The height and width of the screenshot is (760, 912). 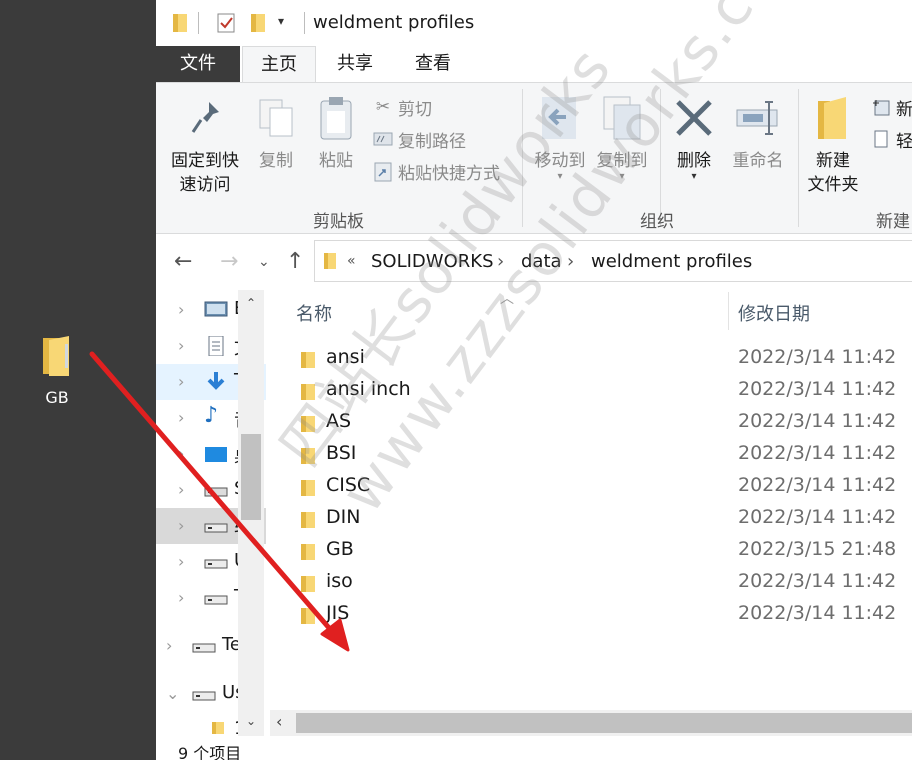 What do you see at coordinates (338, 613) in the screenshot?
I see `file-name: JIS` at bounding box center [338, 613].